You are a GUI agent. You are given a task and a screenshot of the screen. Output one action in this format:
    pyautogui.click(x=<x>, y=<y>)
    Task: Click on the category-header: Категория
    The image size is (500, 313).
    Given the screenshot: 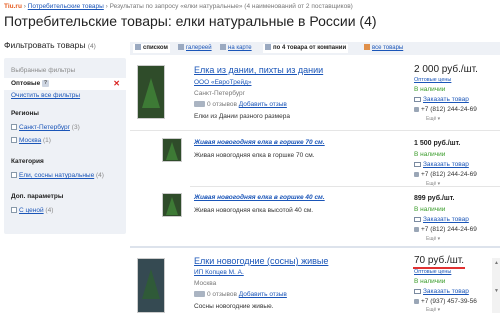 What is the action you would take?
    pyautogui.click(x=27, y=161)
    